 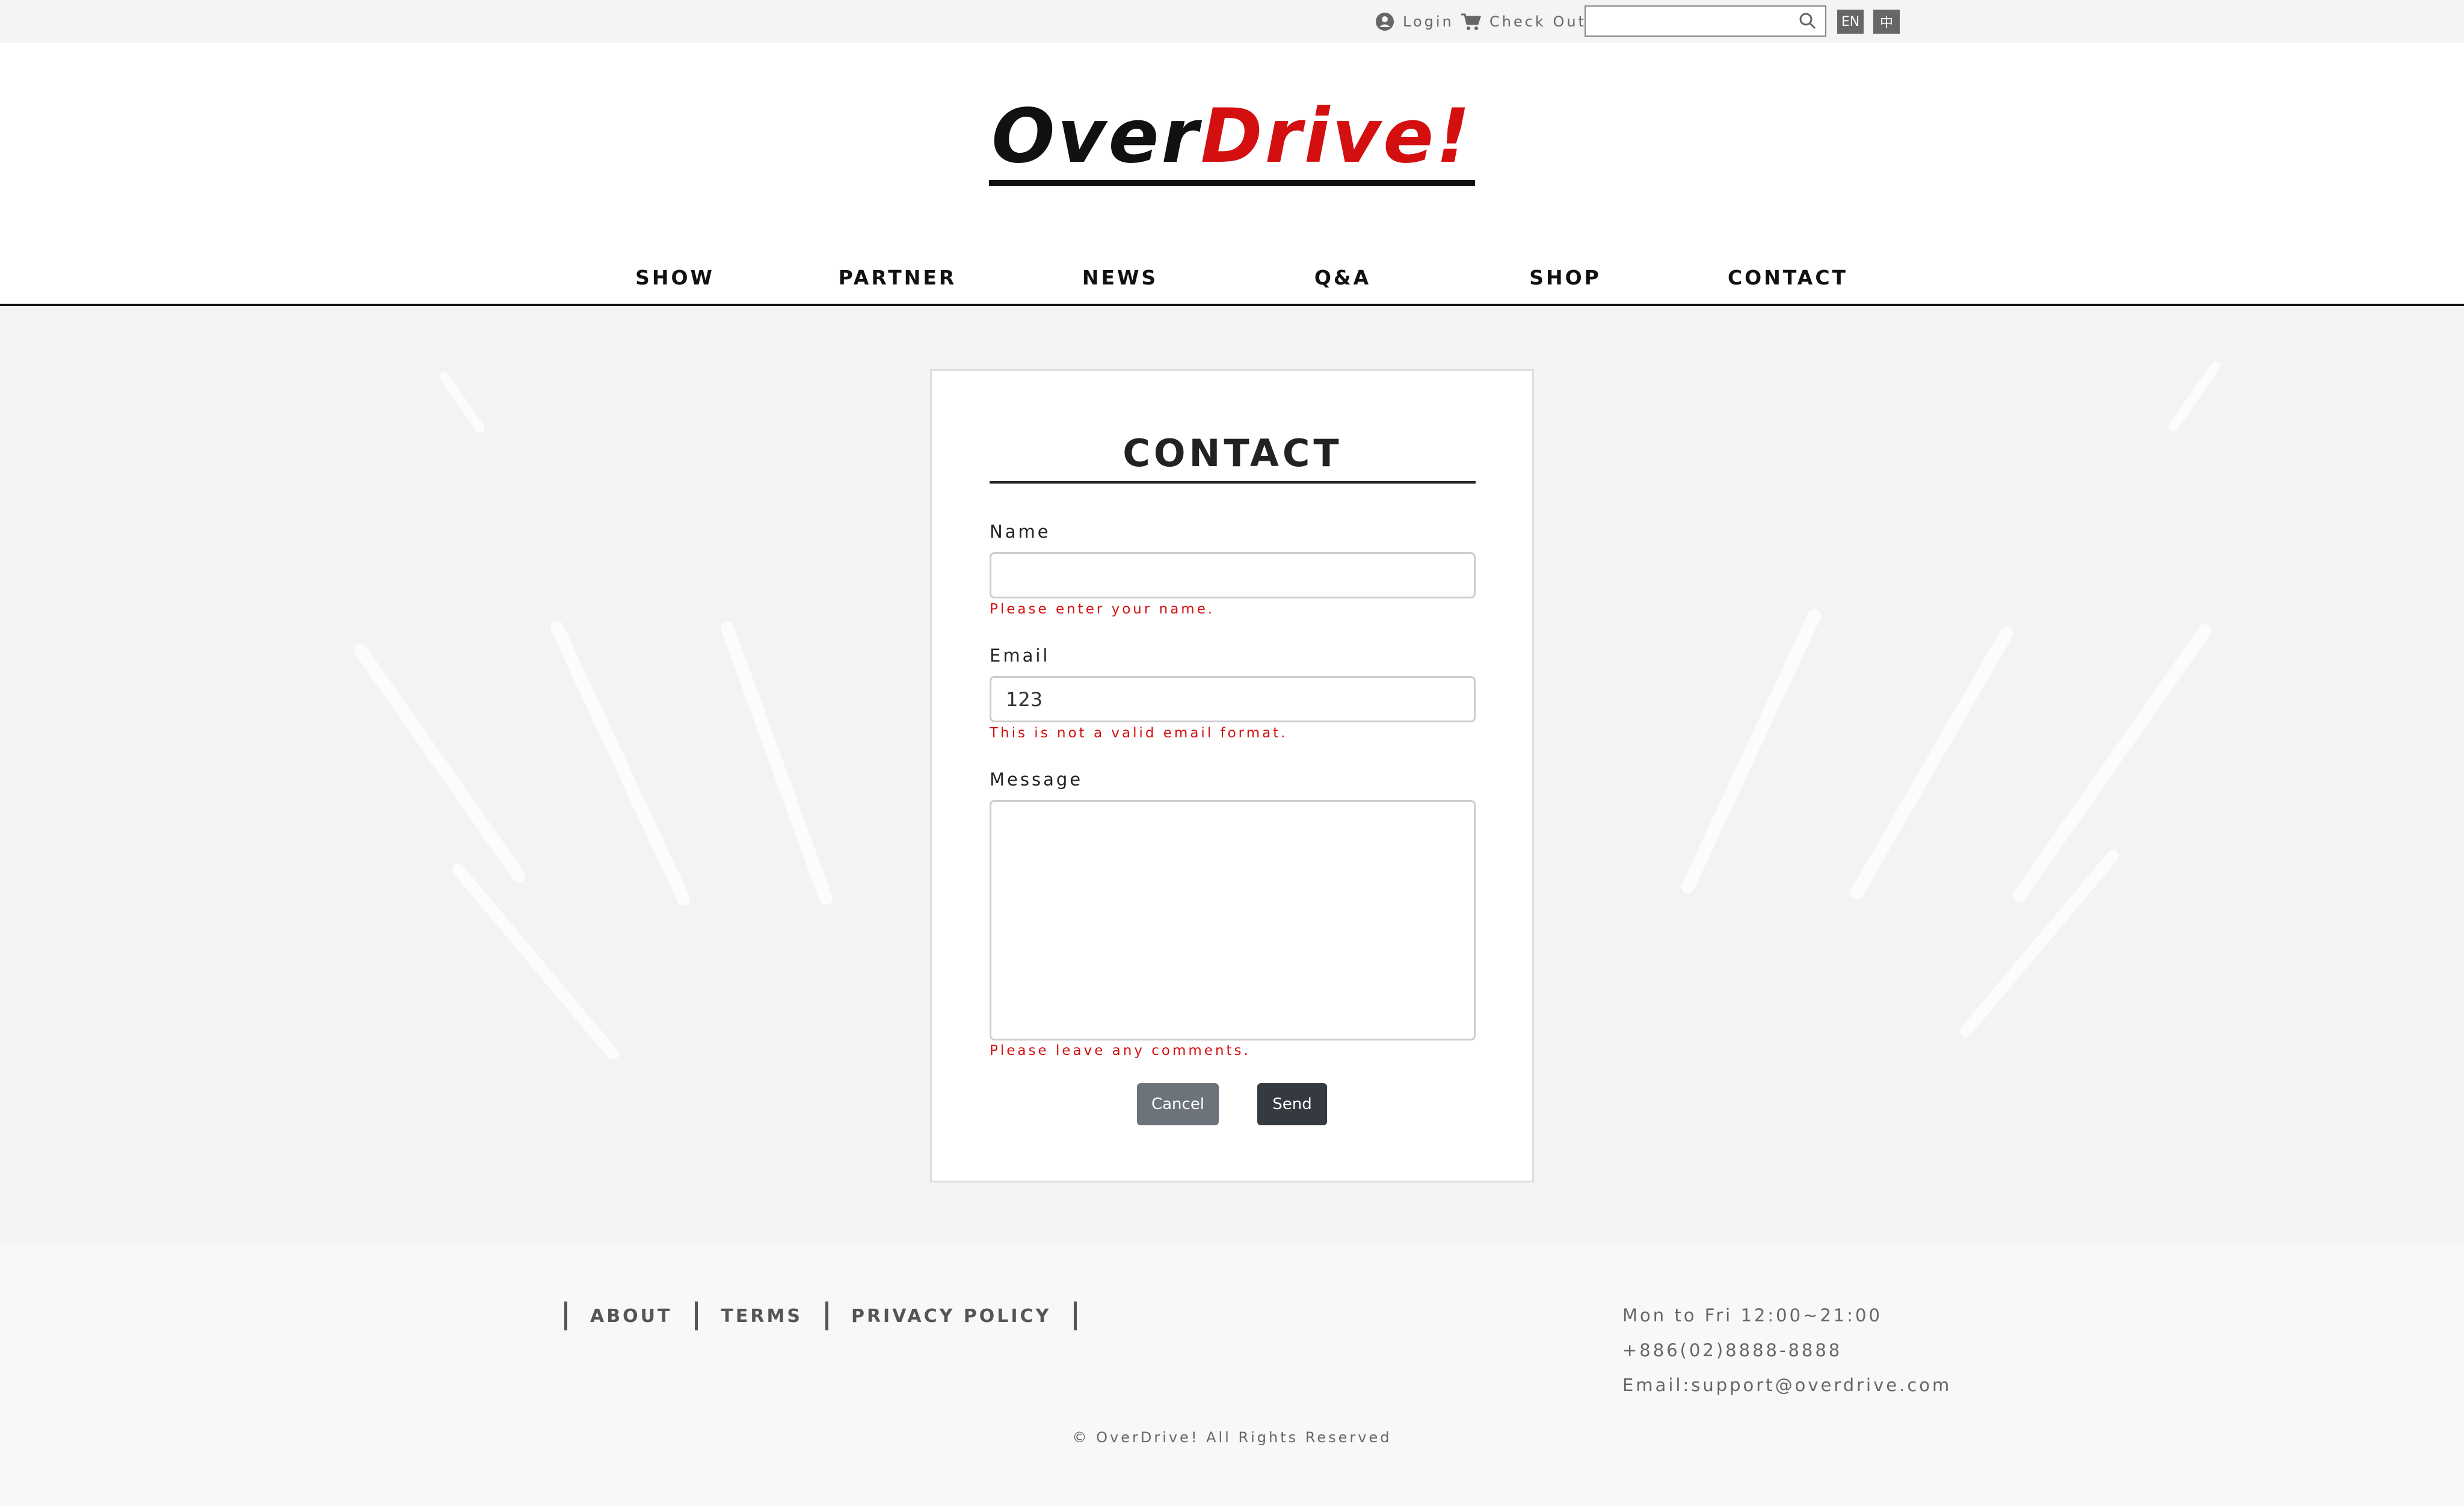 What do you see at coordinates (1851, 22) in the screenshot?
I see `lang-en-button: EN` at bounding box center [1851, 22].